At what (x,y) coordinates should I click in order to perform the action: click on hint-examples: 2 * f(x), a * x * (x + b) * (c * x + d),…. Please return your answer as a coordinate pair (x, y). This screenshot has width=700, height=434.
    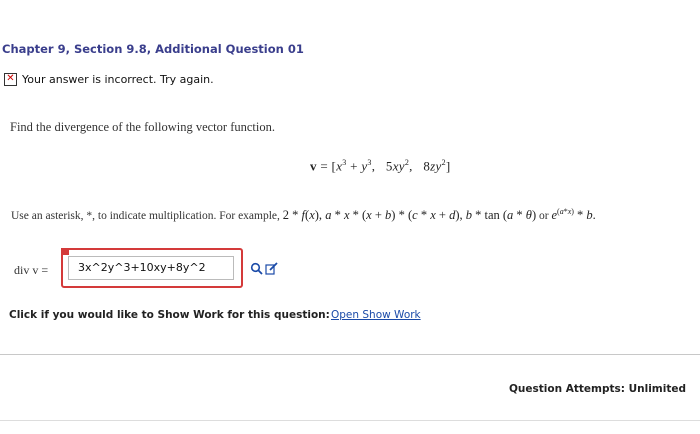
    Looking at the image, I should click on (409, 215).